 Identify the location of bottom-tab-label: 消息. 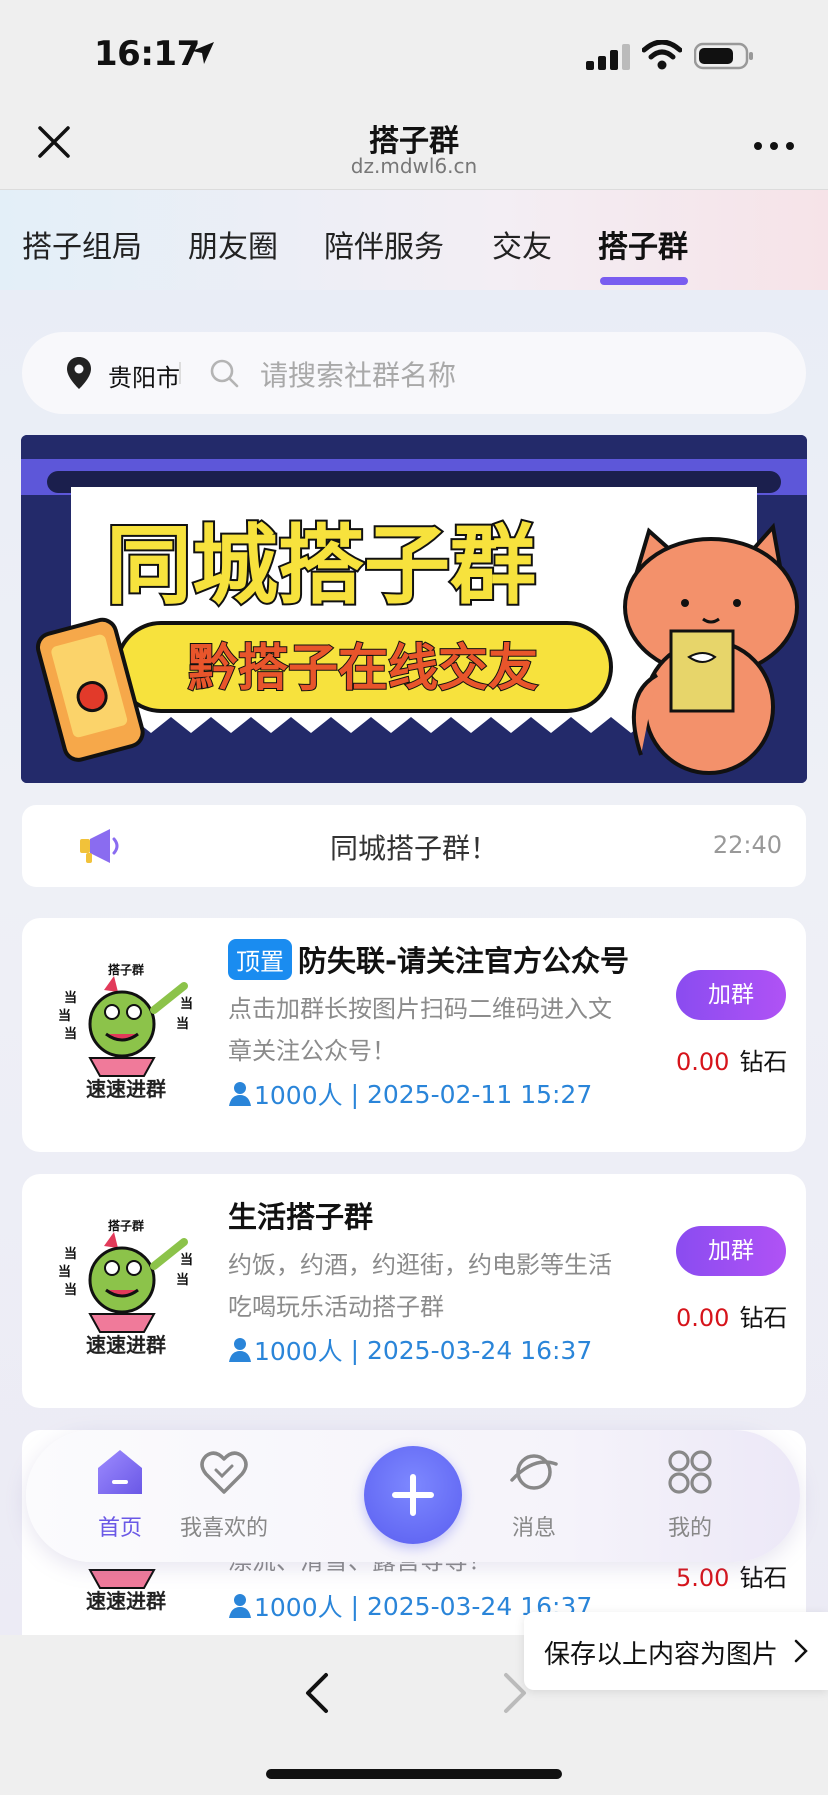
(533, 1528).